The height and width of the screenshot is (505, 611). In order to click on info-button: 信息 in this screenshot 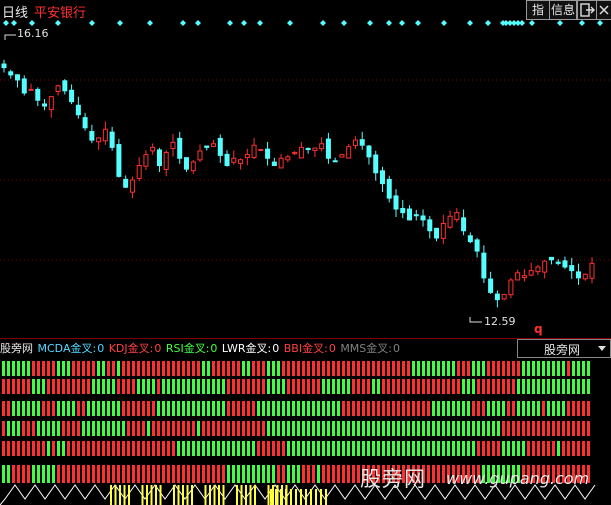, I will do `click(563, 10)`.